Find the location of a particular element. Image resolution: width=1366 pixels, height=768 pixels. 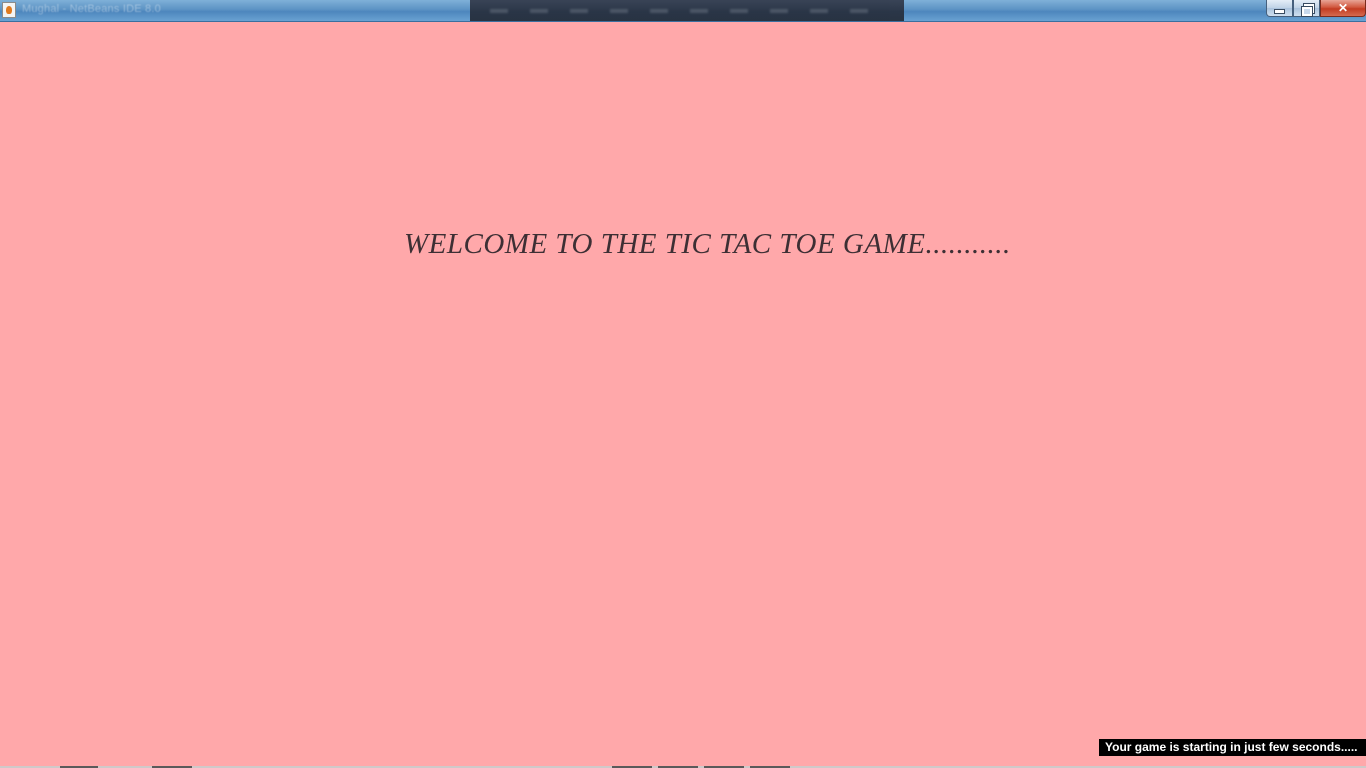

minimize-button is located at coordinates (1279, 8).